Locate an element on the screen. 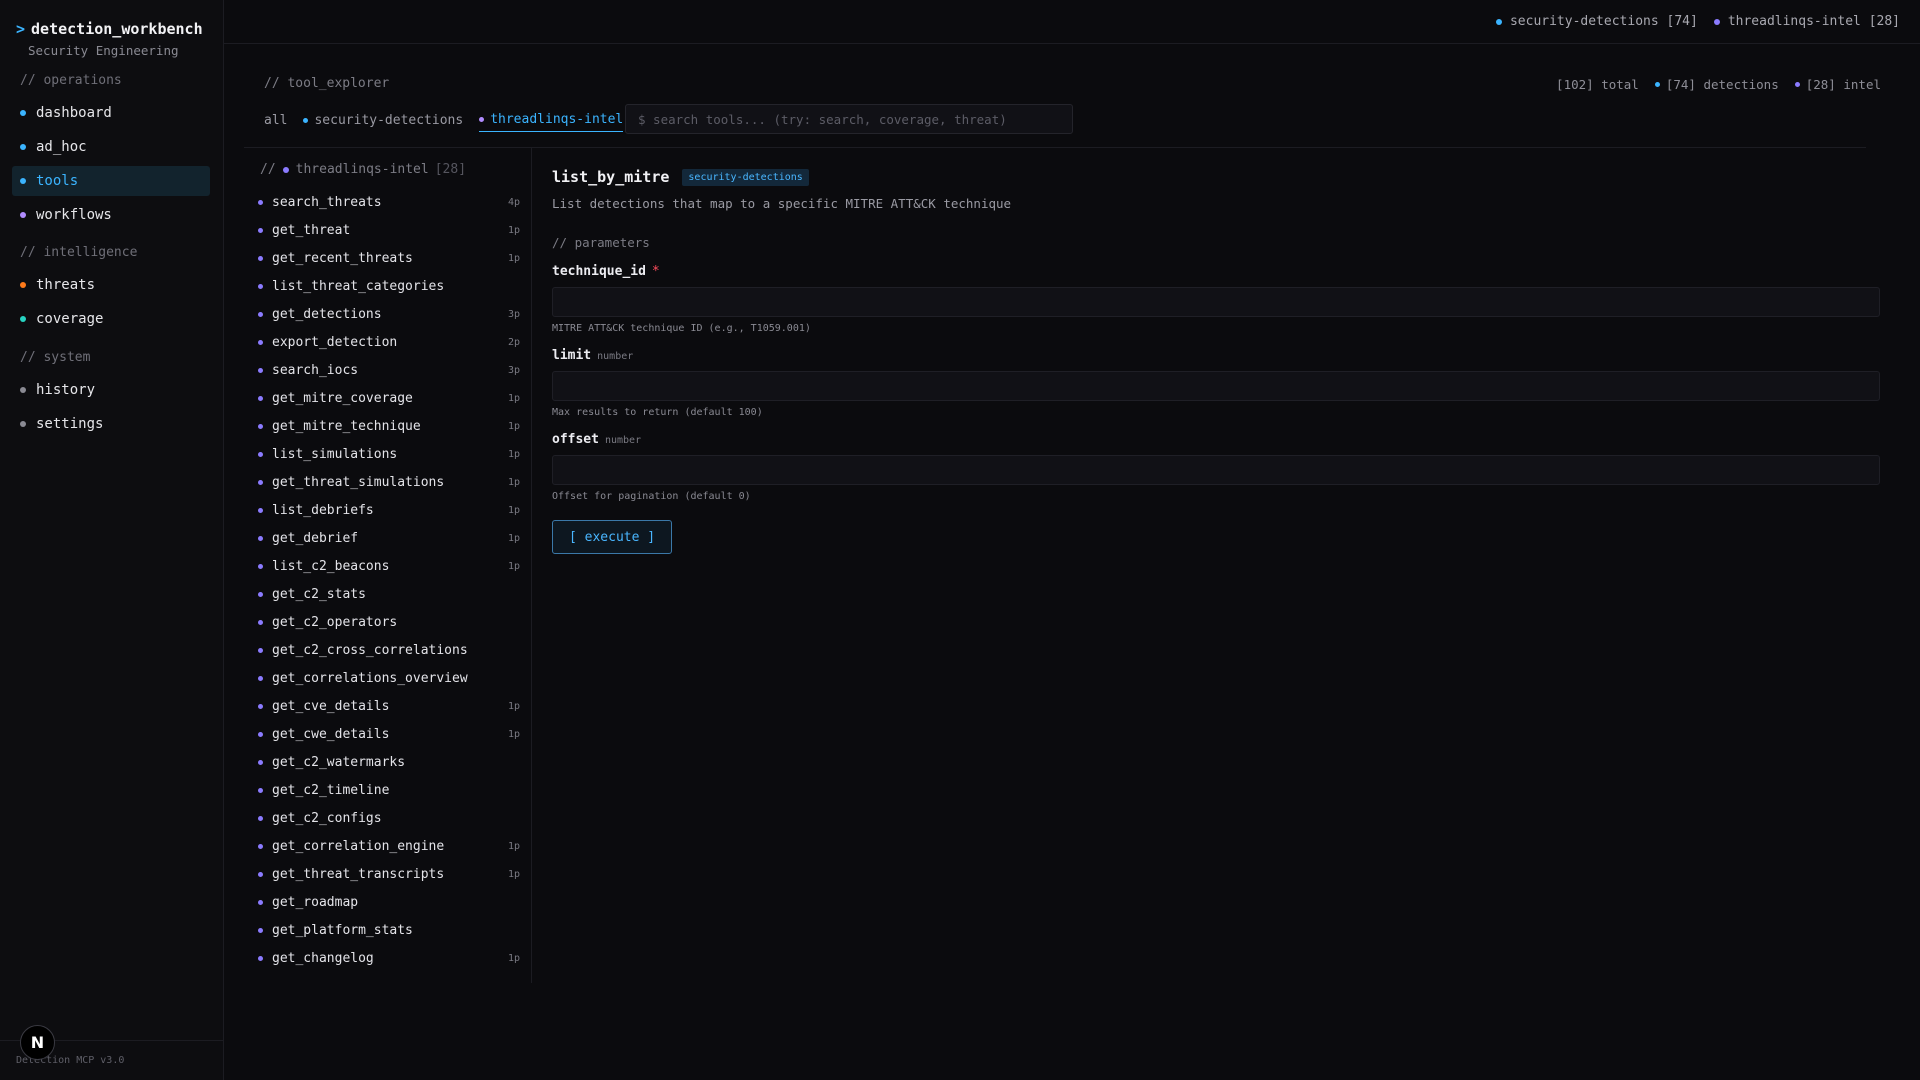 Image resolution: width=1920 pixels, height=1080 pixels. param-count: 3p is located at coordinates (513, 314).